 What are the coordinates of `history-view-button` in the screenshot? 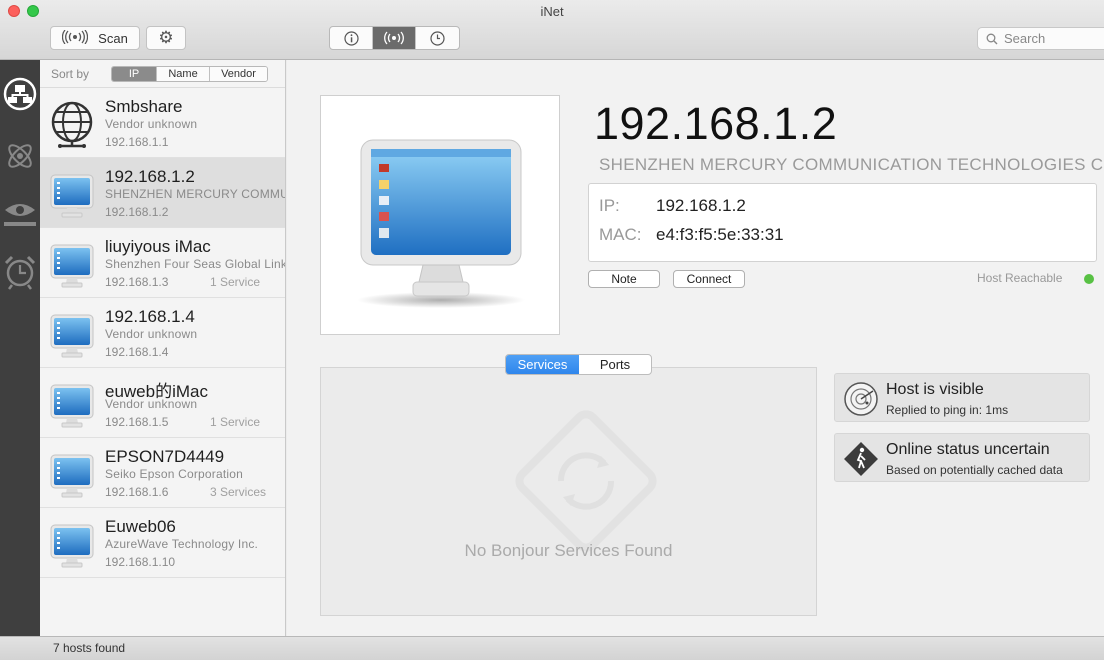 It's located at (437, 38).